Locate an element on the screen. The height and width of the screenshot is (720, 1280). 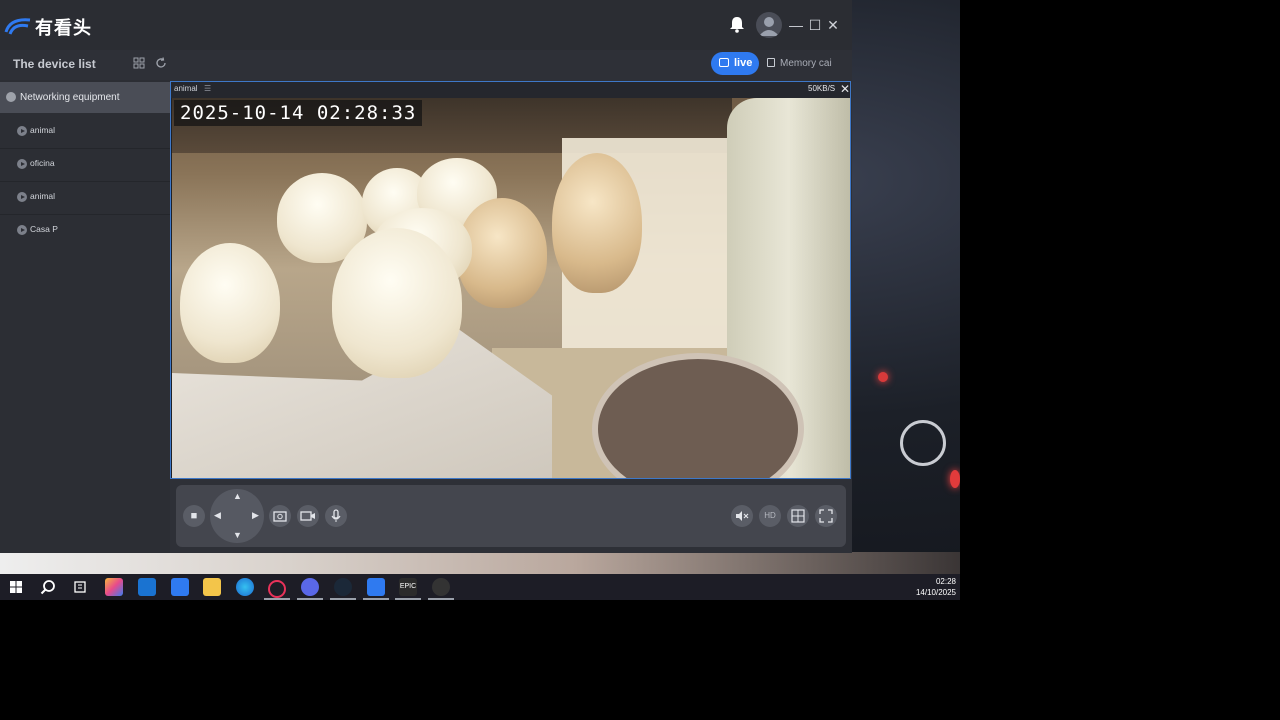
memory-card-tab: Memory cai is located at coordinates (802, 63).